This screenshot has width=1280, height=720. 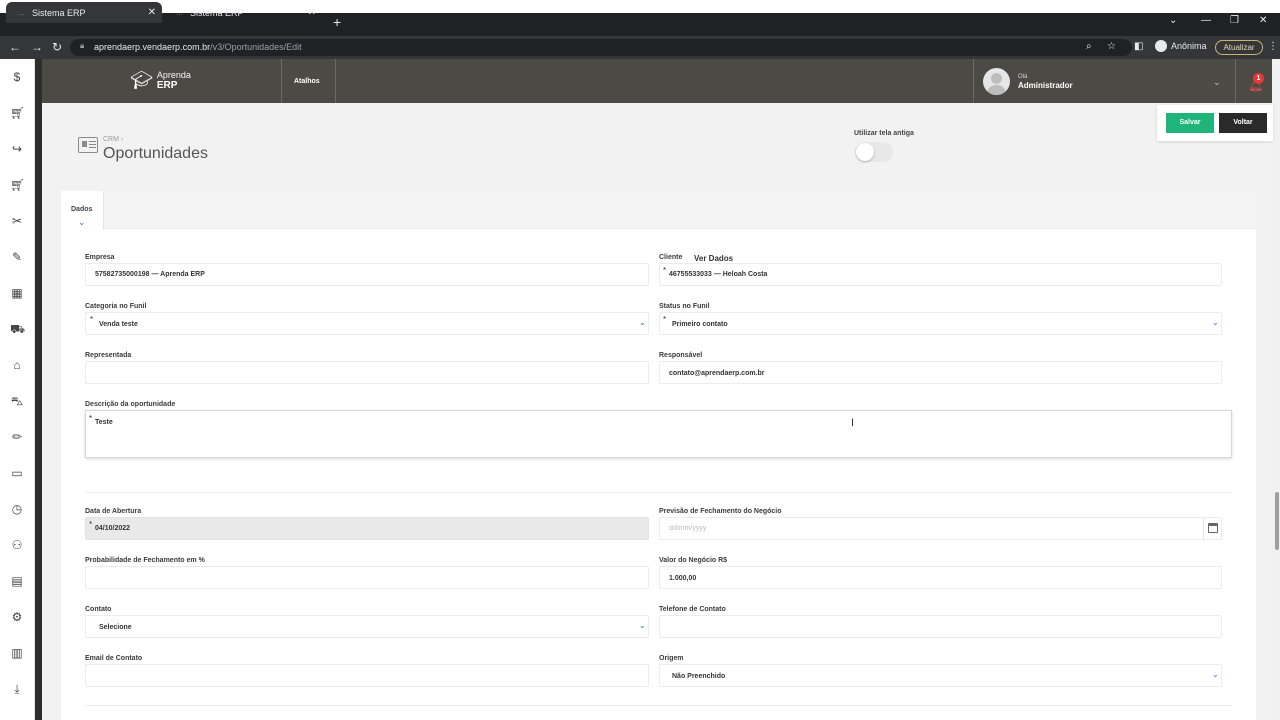 I want to click on representada-field, so click(x=367, y=372).